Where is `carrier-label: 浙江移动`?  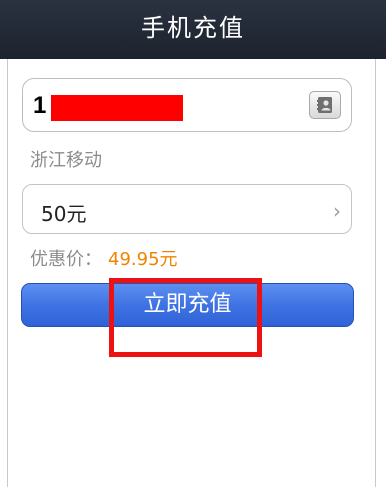
carrier-label: 浙江移动 is located at coordinates (66, 160).